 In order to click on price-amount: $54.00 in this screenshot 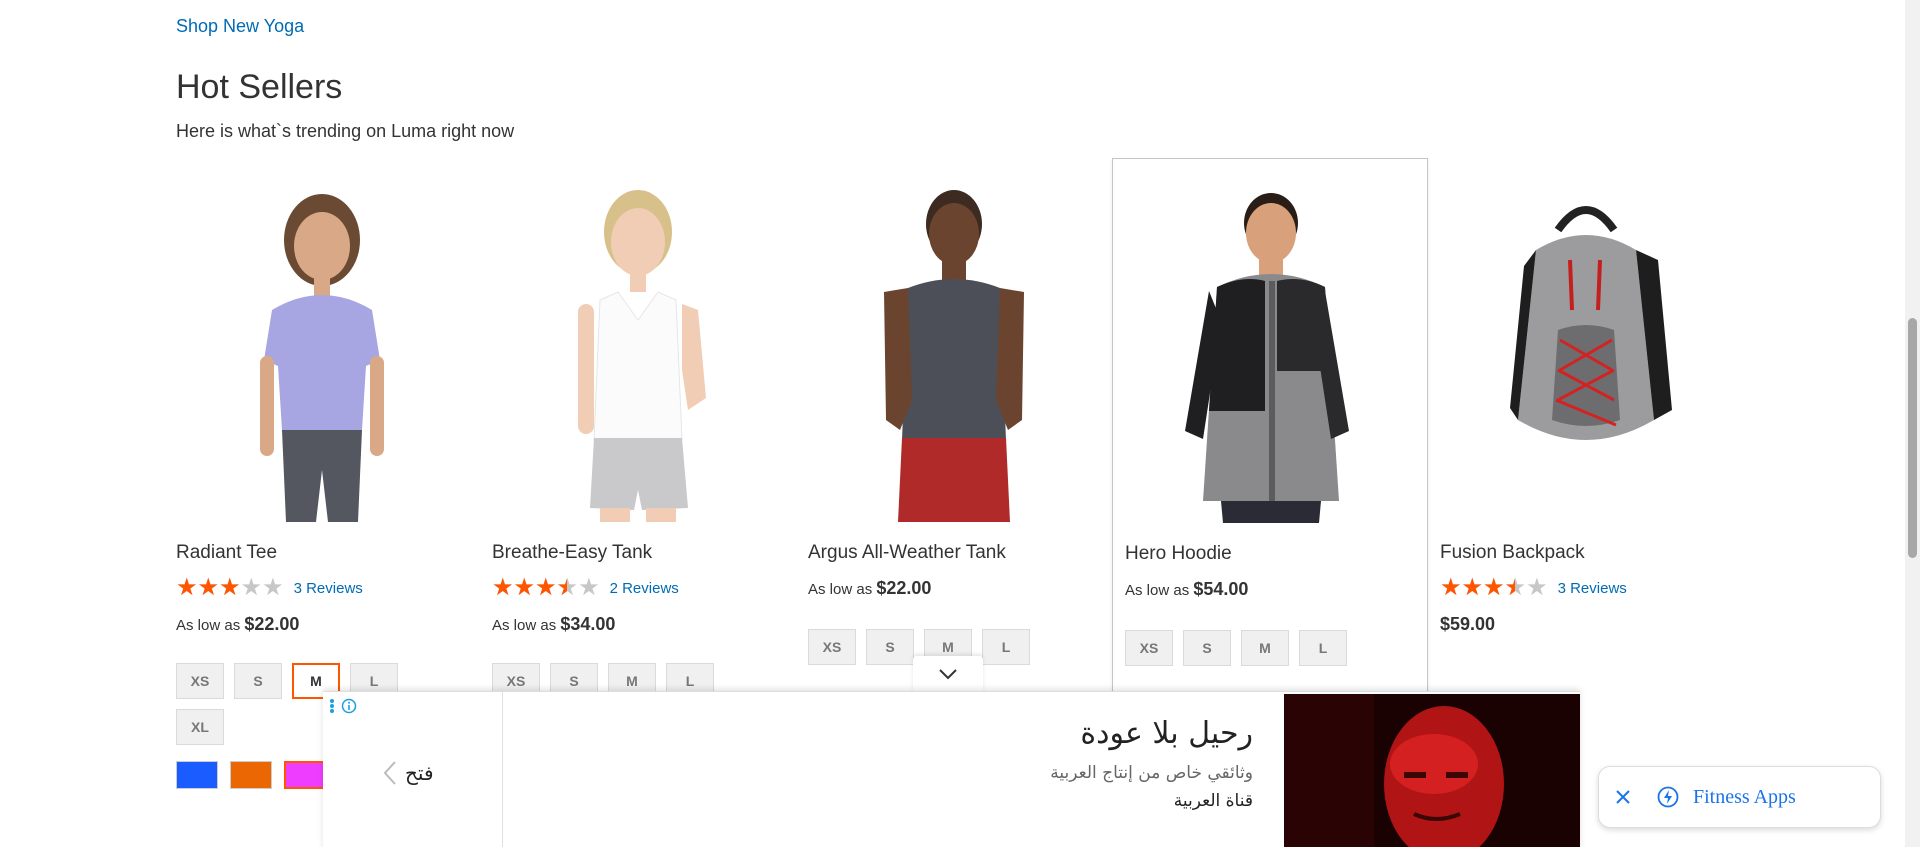, I will do `click(1221, 589)`.